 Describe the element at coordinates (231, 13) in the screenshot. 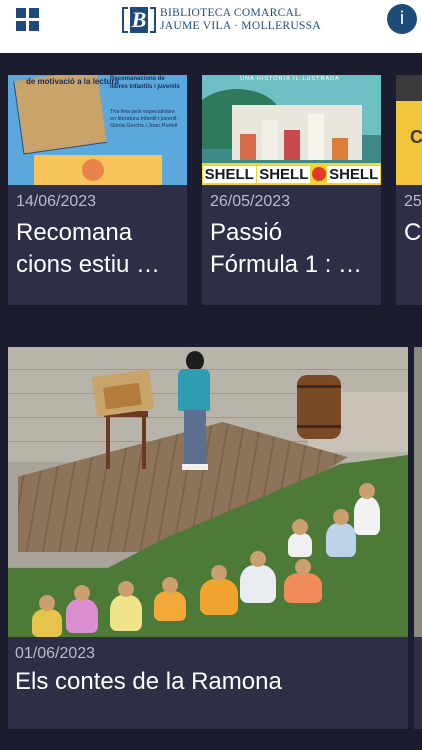

I see `logo-line-1: BIBLIOTECA COMARCAL` at that location.